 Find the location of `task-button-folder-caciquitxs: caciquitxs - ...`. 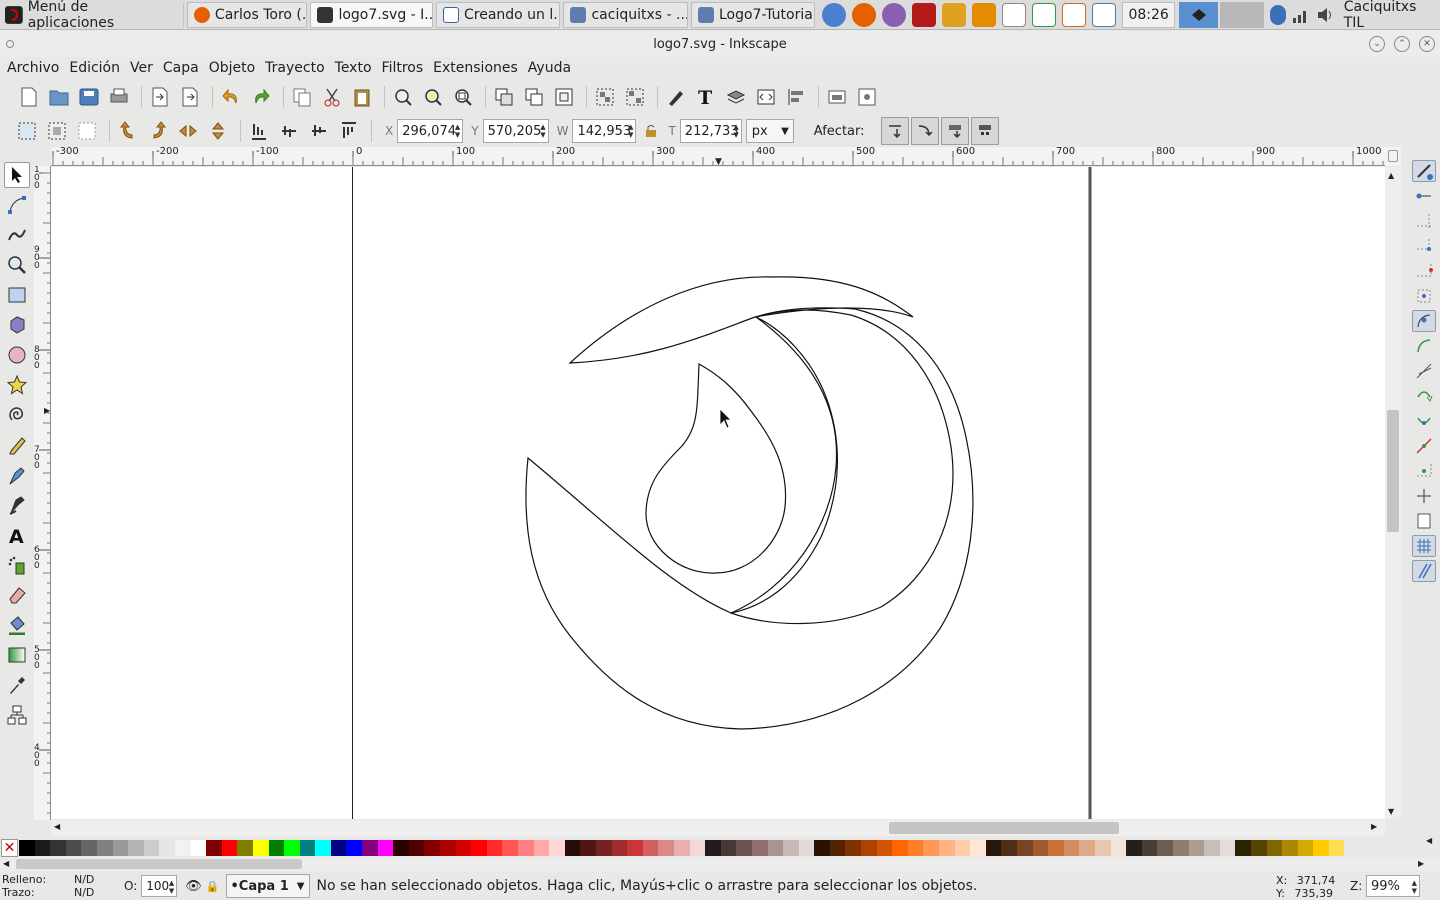

task-button-folder-caciquitxs: caciquitxs - ... is located at coordinates (625, 14).